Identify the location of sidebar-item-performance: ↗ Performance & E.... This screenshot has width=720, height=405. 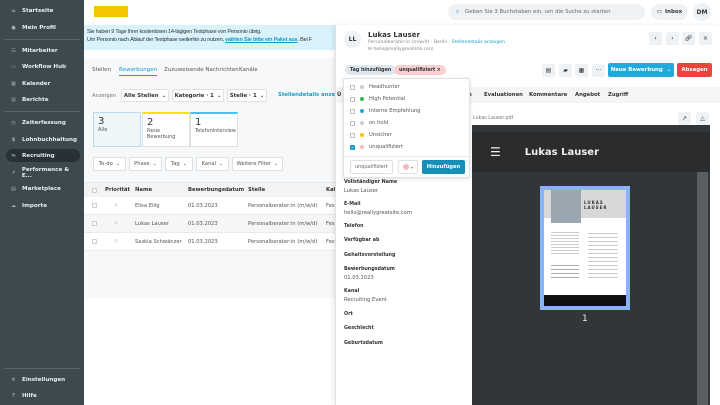
(43, 172).